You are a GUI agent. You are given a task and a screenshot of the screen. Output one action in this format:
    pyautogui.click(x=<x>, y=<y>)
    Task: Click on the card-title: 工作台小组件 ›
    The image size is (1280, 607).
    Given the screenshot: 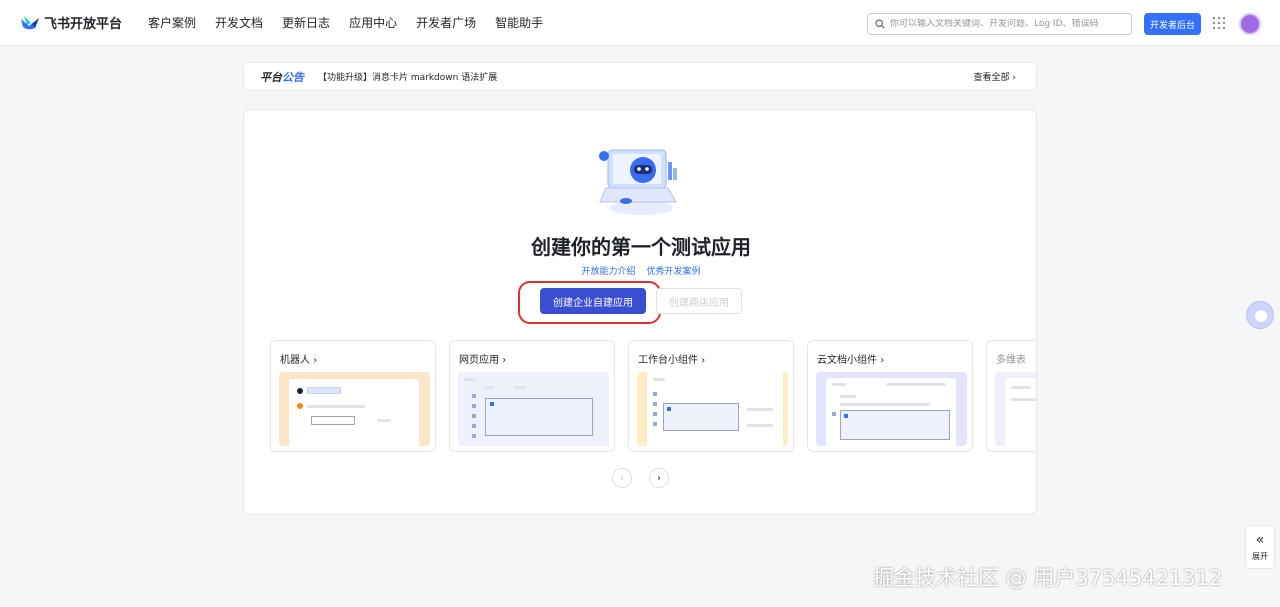 What is the action you would take?
    pyautogui.click(x=672, y=360)
    